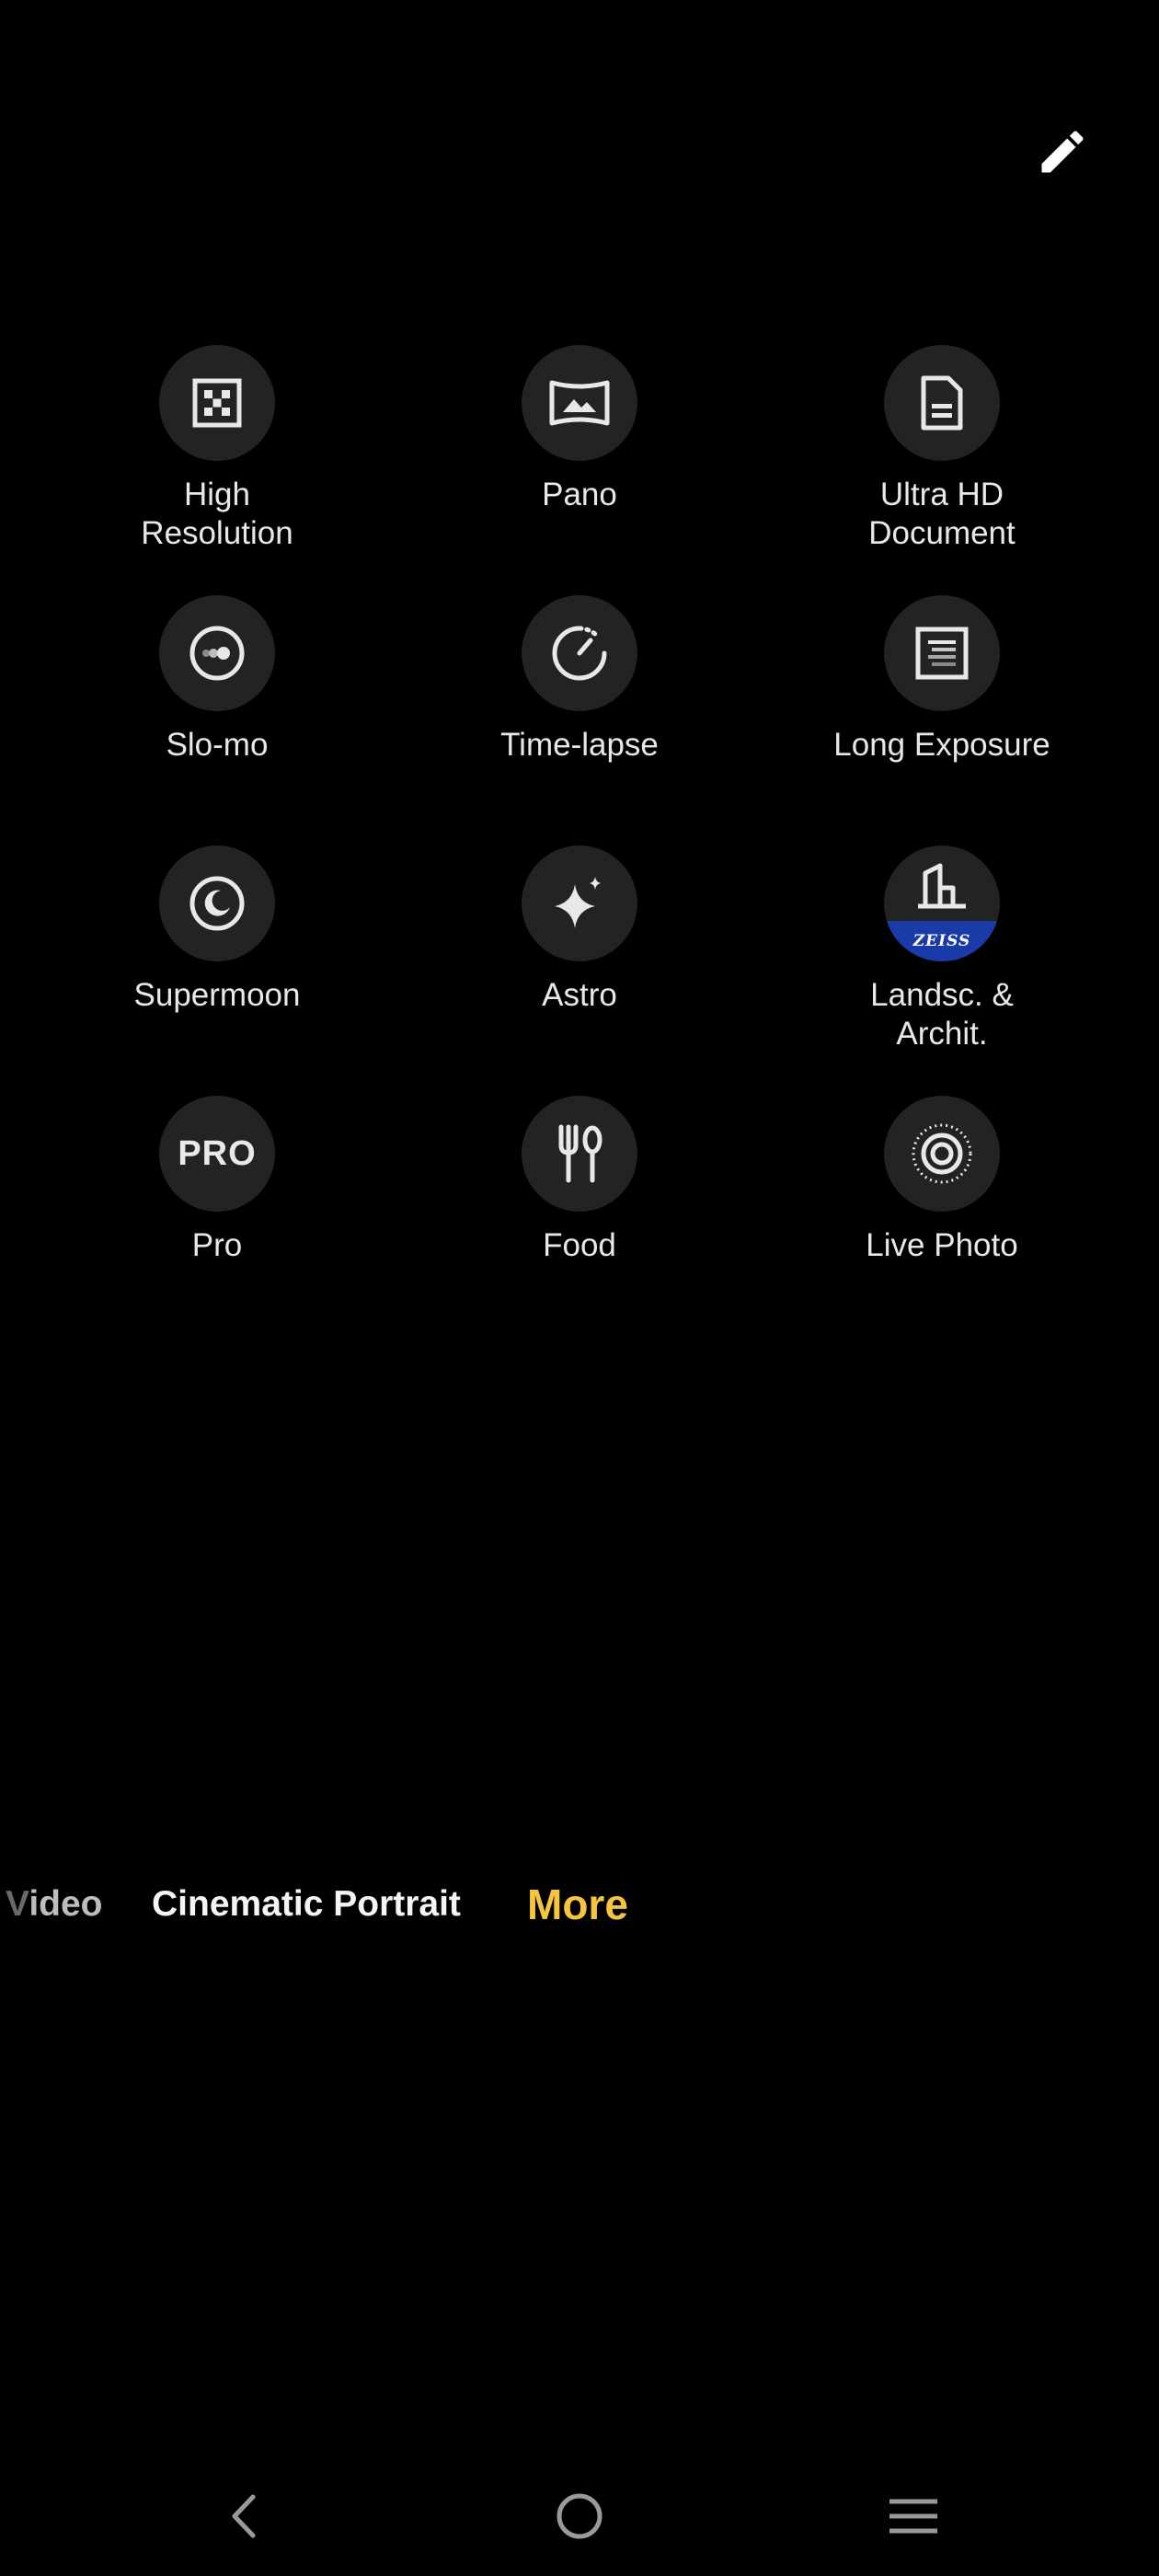 This screenshot has height=2576, width=1159. I want to click on mode-pano: Pano, so click(579, 429).